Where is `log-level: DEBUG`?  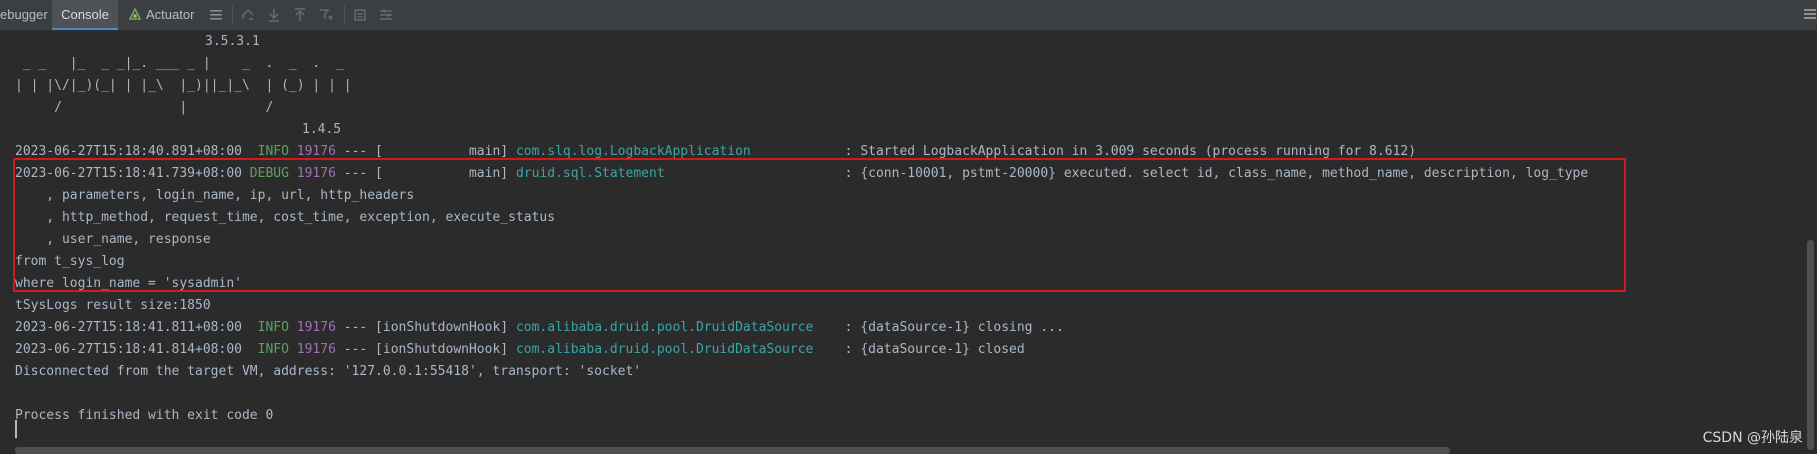 log-level: DEBUG is located at coordinates (265, 173).